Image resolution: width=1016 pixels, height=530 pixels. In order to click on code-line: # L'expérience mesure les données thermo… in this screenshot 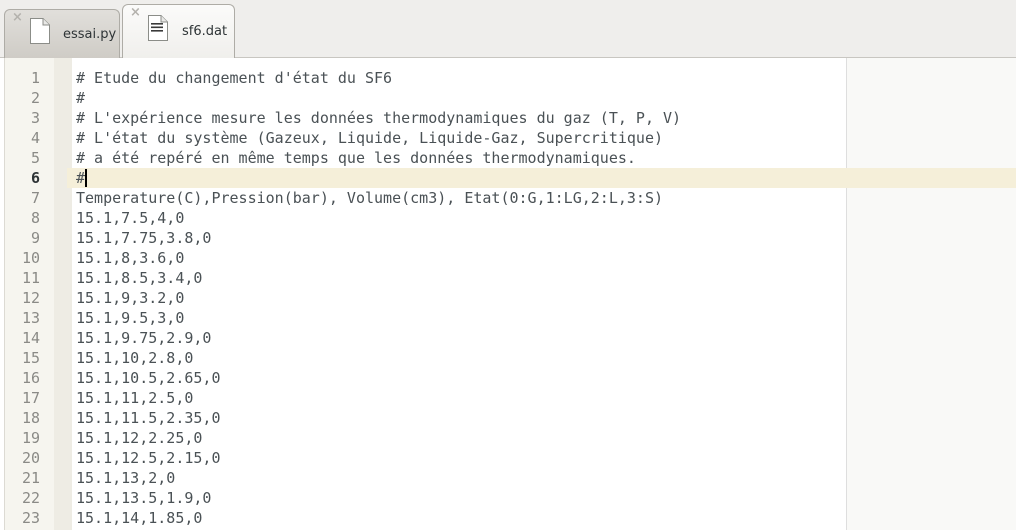, I will do `click(378, 118)`.